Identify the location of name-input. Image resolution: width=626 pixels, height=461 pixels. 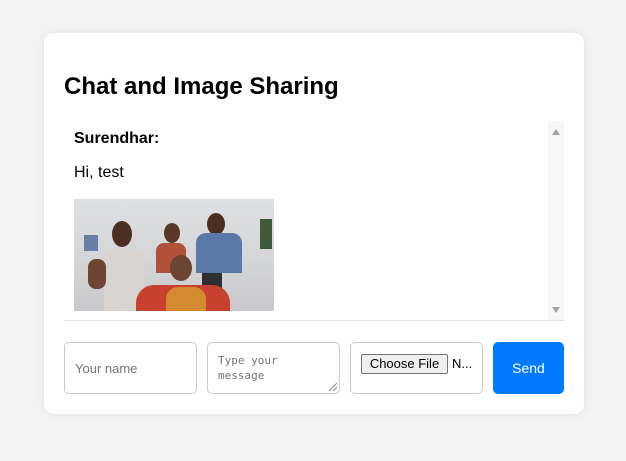
(130, 368).